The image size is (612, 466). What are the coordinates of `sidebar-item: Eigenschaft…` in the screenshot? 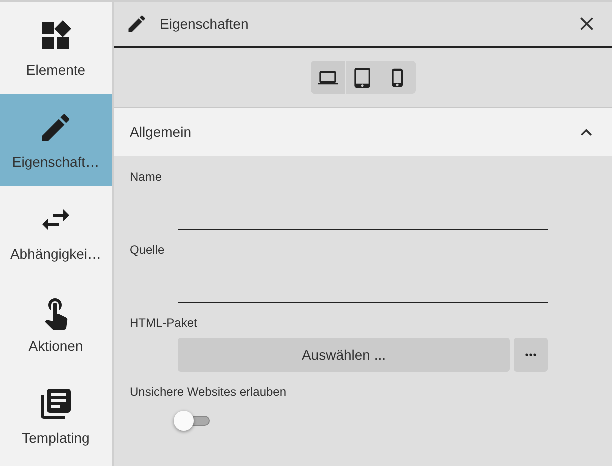 It's located at (56, 140).